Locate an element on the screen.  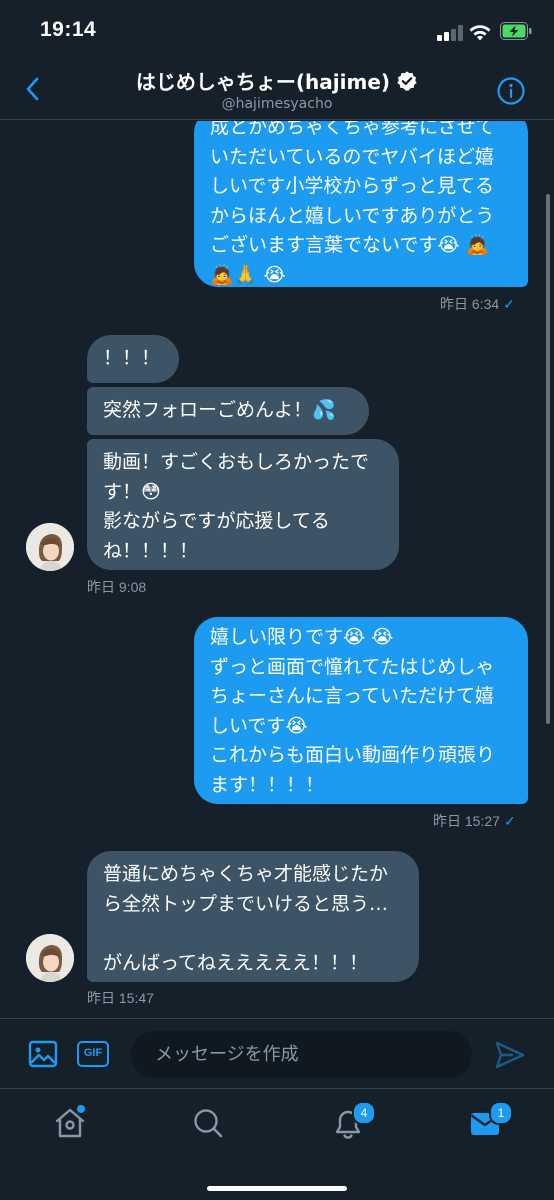
message-timestamp: 昨日 15:27 ✓ is located at coordinates (474, 821).